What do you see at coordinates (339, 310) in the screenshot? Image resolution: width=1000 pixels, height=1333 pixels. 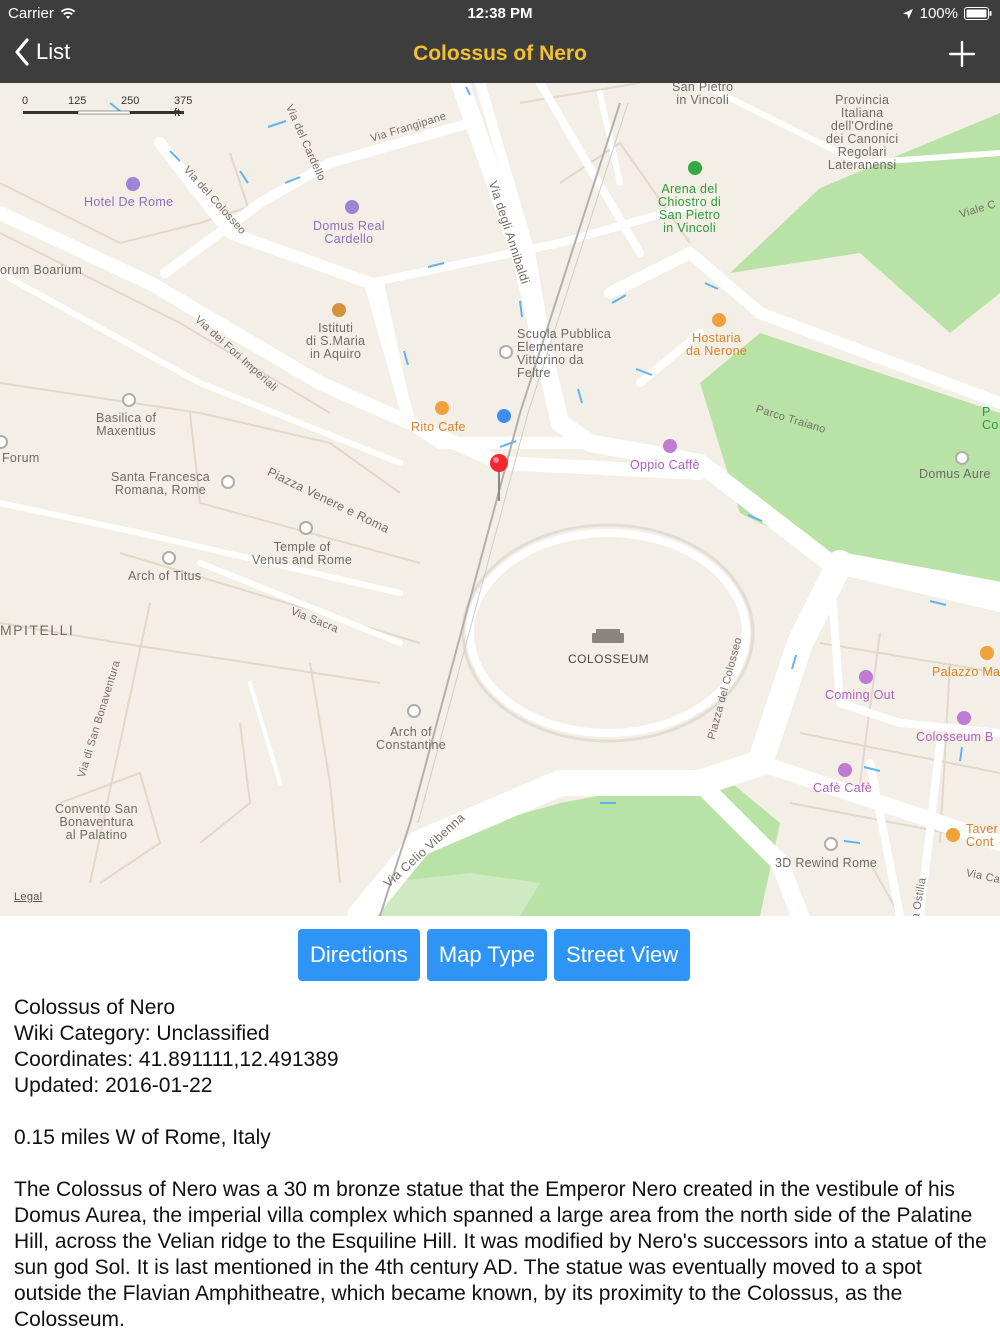 I see `school-icon` at bounding box center [339, 310].